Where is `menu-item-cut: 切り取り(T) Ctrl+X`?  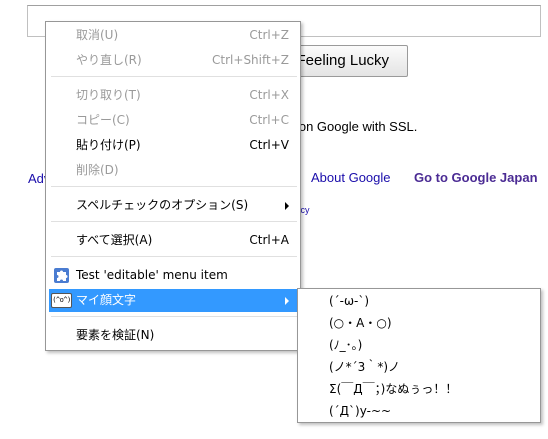 menu-item-cut: 切り取り(T) Ctrl+X is located at coordinates (173, 95).